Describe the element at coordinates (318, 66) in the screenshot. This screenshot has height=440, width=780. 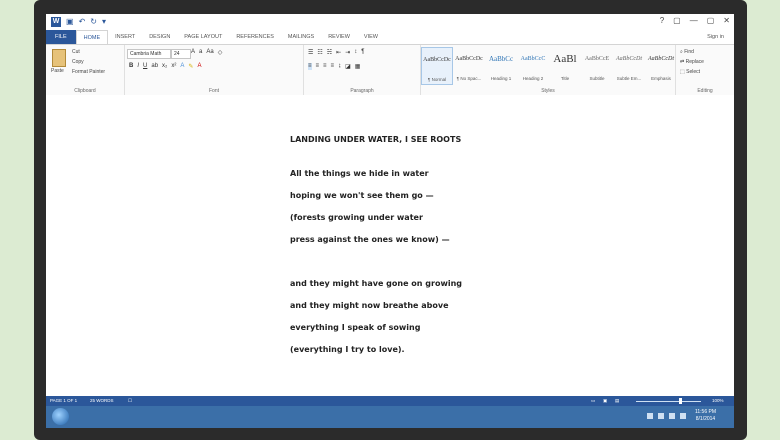
I see `align-center-icon: ≡` at that location.